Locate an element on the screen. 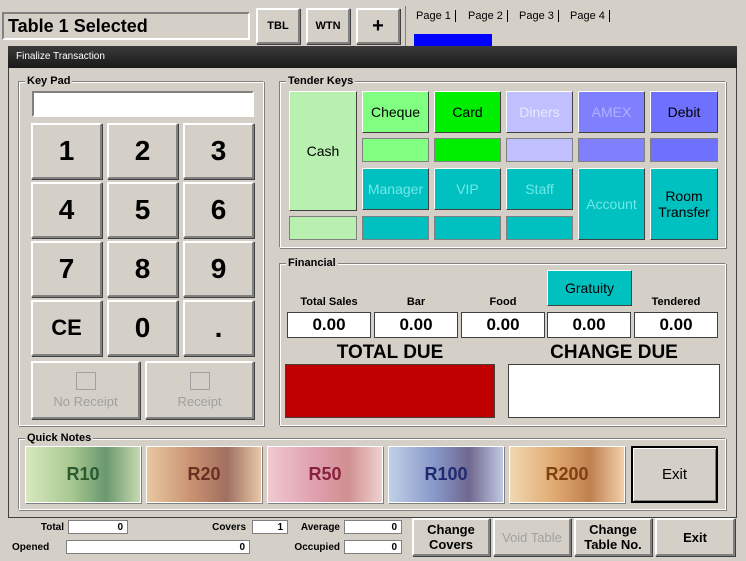 This screenshot has height=561, width=746. change-due-label: CHANGE DUE is located at coordinates (614, 352).